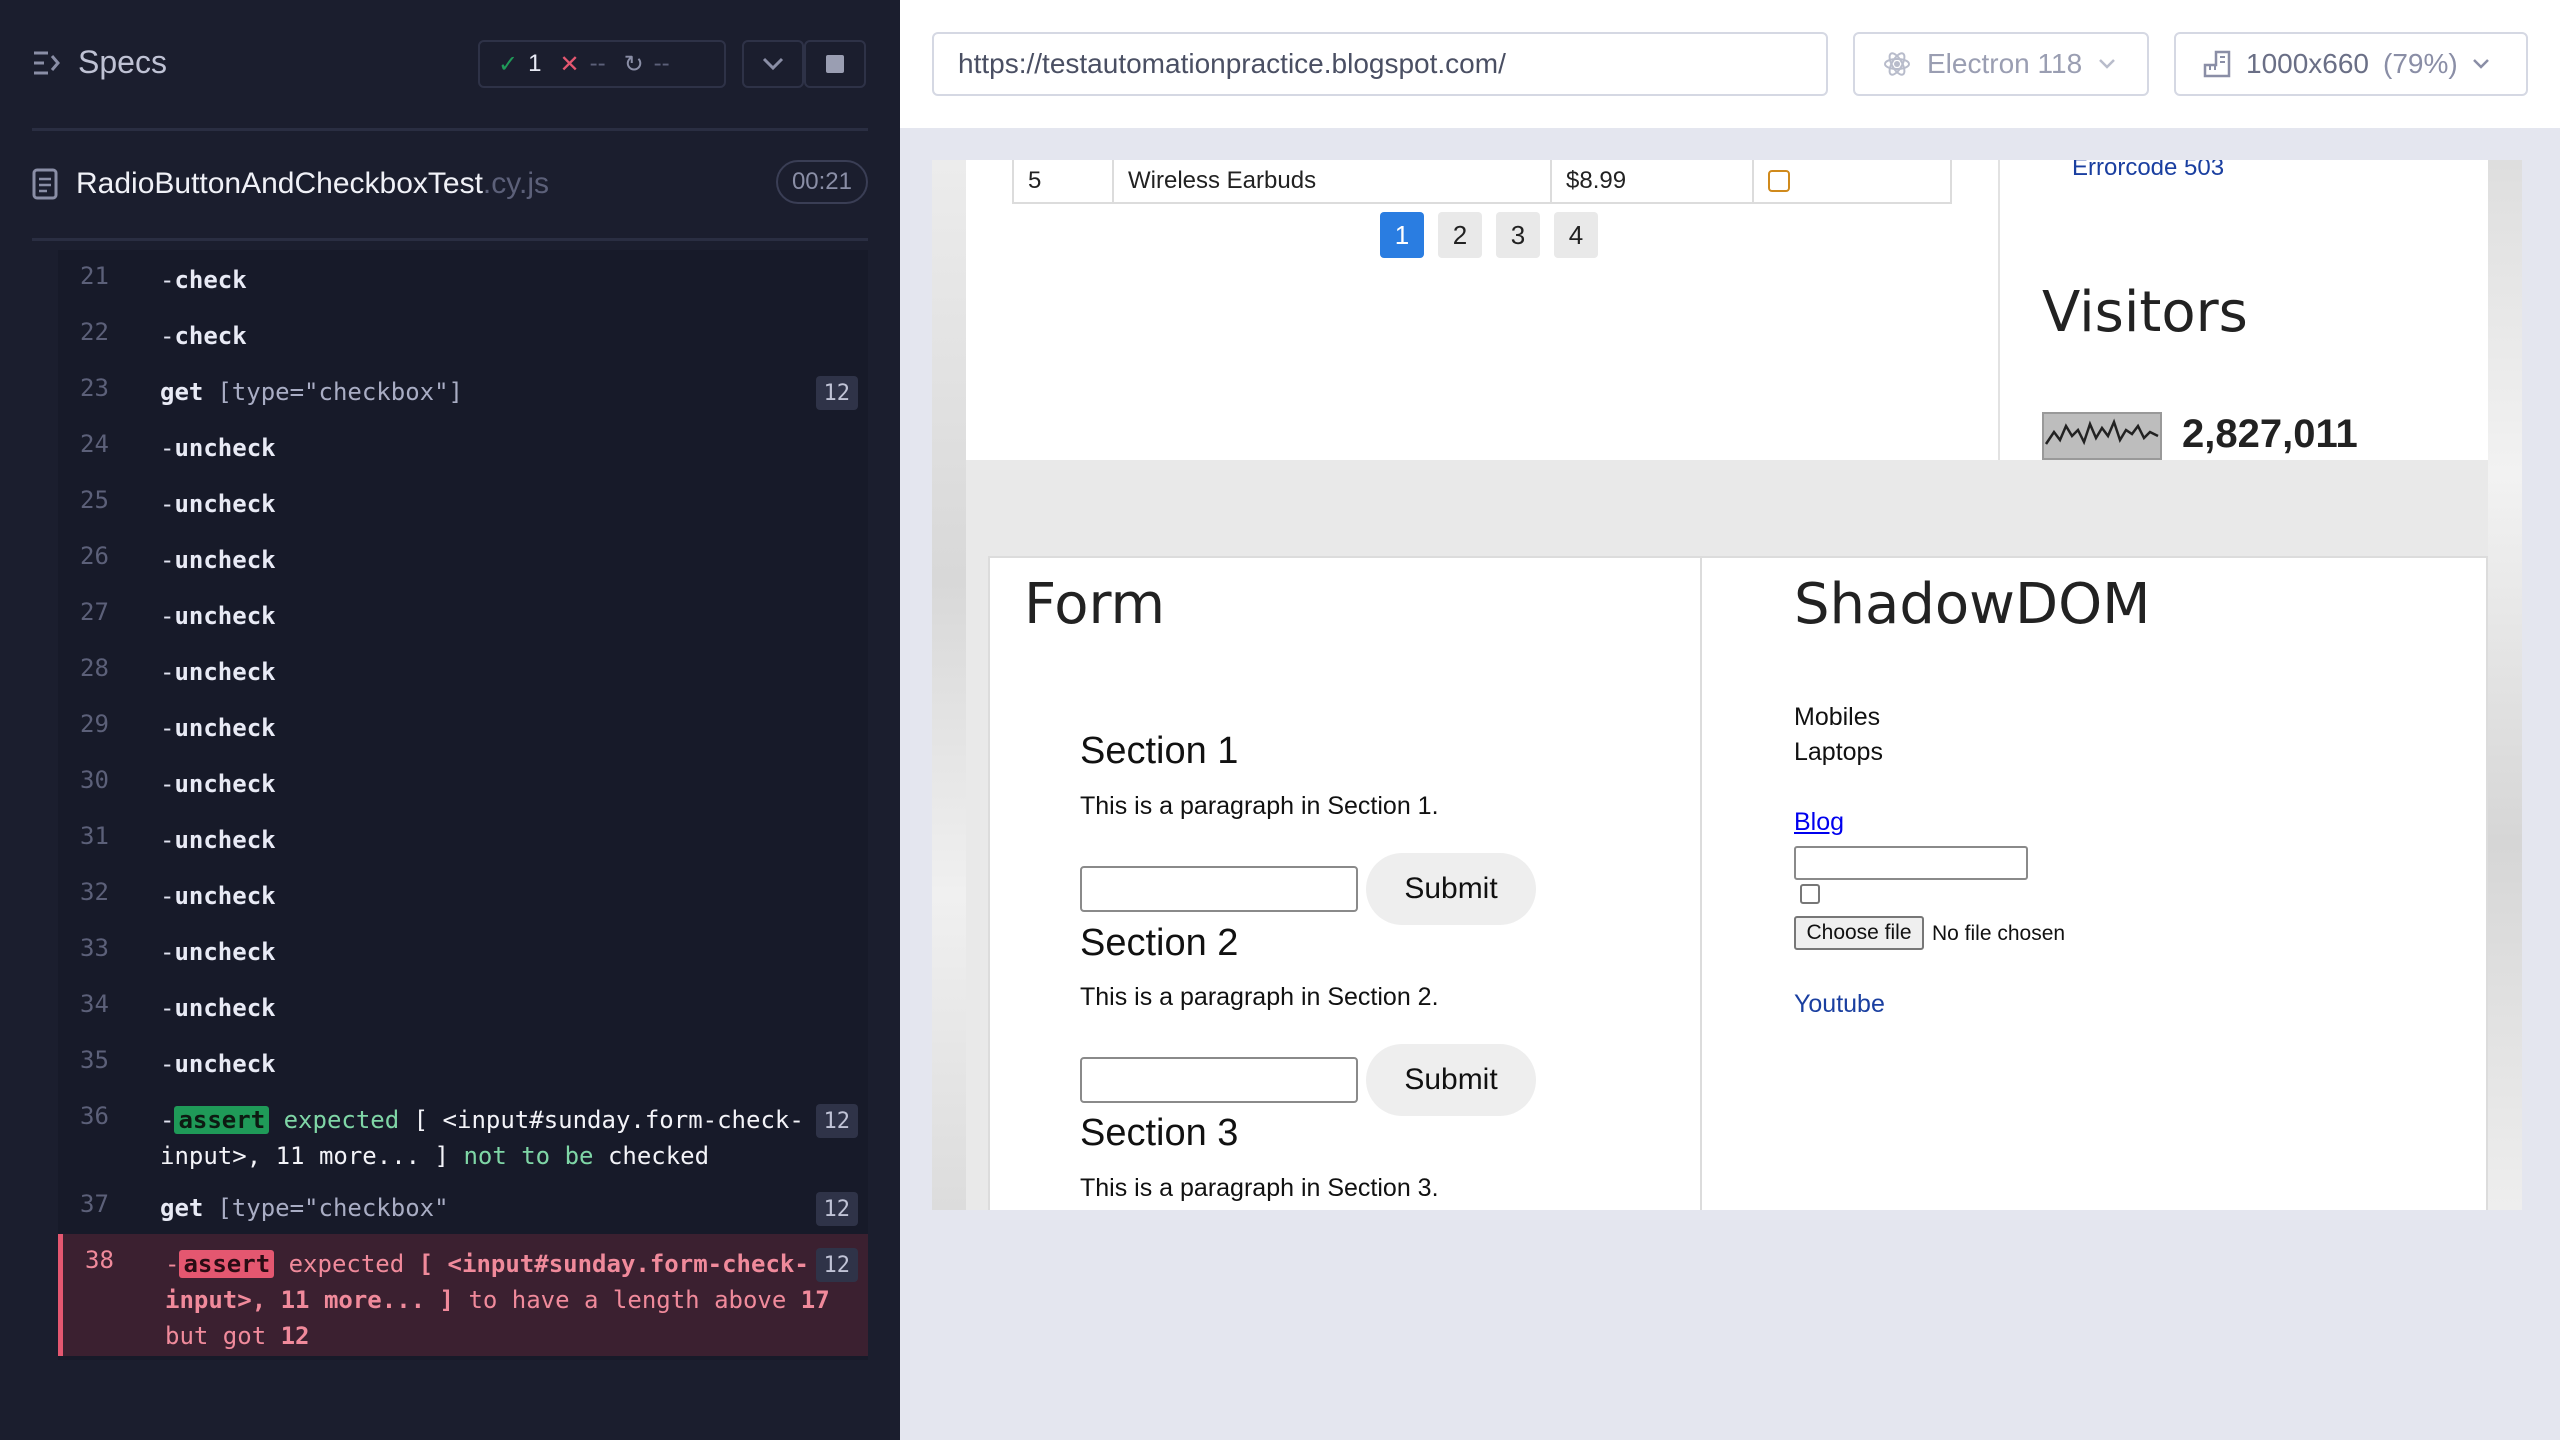  What do you see at coordinates (1859, 933) in the screenshot?
I see `choose-file-button: Choose file` at bounding box center [1859, 933].